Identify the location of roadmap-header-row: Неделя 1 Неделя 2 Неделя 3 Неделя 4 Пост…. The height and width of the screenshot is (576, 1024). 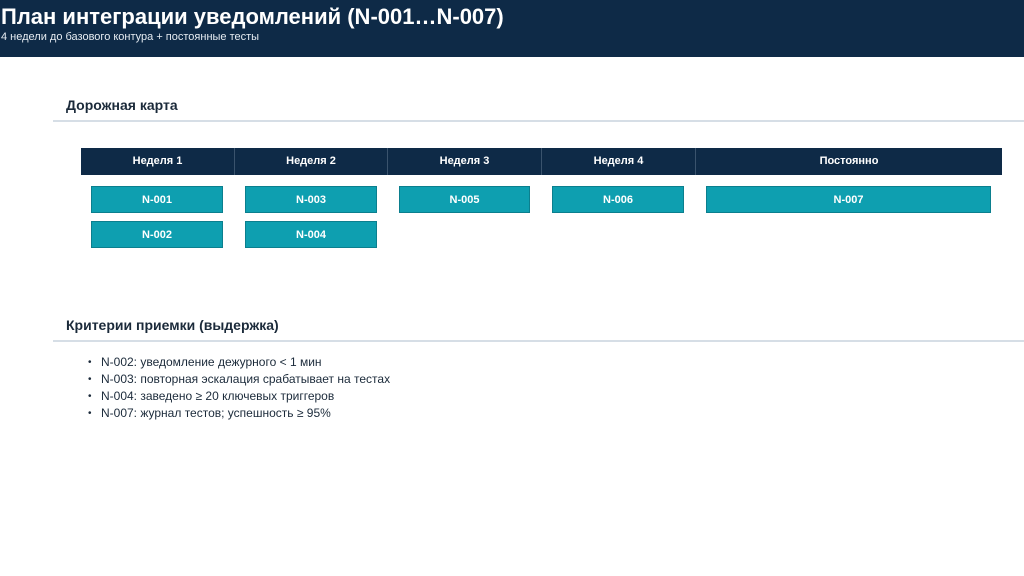
(541, 161).